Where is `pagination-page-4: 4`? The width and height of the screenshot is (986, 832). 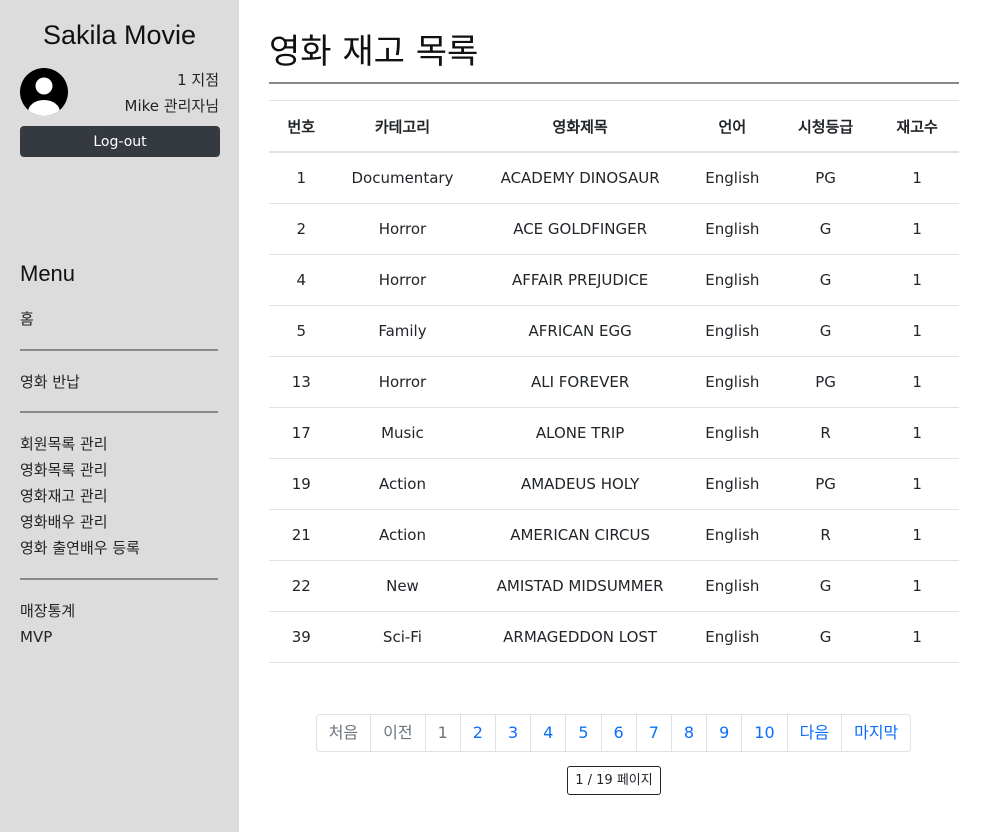
pagination-page-4: 4 is located at coordinates (548, 733).